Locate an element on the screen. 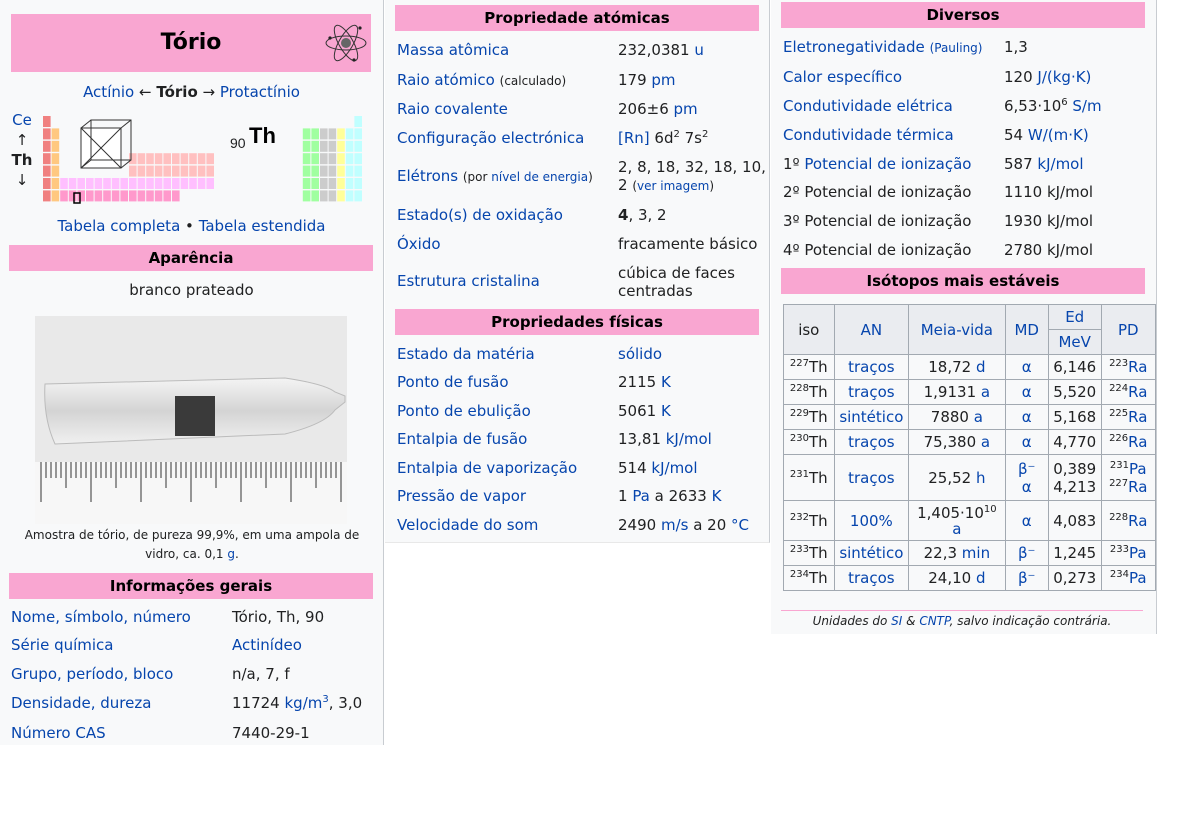 This screenshot has width=1198, height=821. vapor-pressure-link: Pressão de vapor is located at coordinates (461, 496).